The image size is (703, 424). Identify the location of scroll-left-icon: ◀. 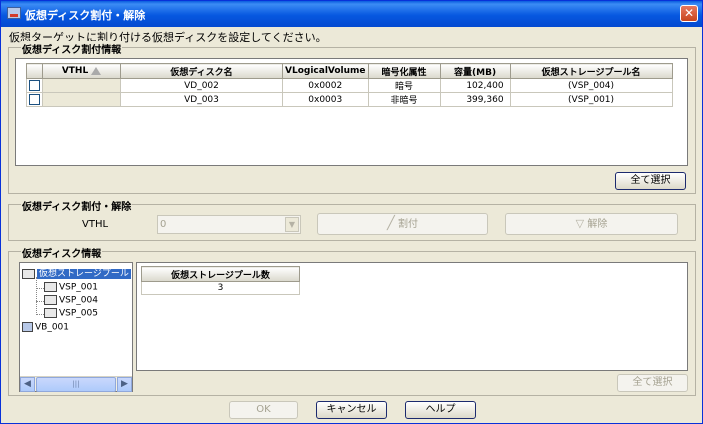
(27, 384).